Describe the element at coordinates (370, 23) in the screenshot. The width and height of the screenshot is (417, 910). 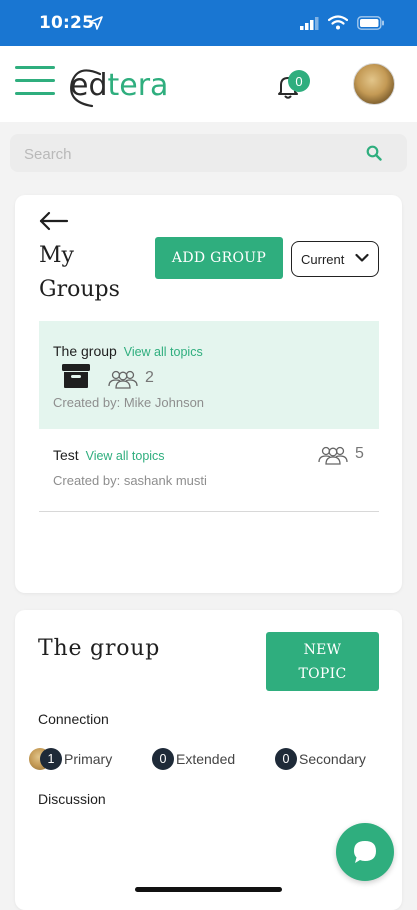
I see `battery-icon` at that location.